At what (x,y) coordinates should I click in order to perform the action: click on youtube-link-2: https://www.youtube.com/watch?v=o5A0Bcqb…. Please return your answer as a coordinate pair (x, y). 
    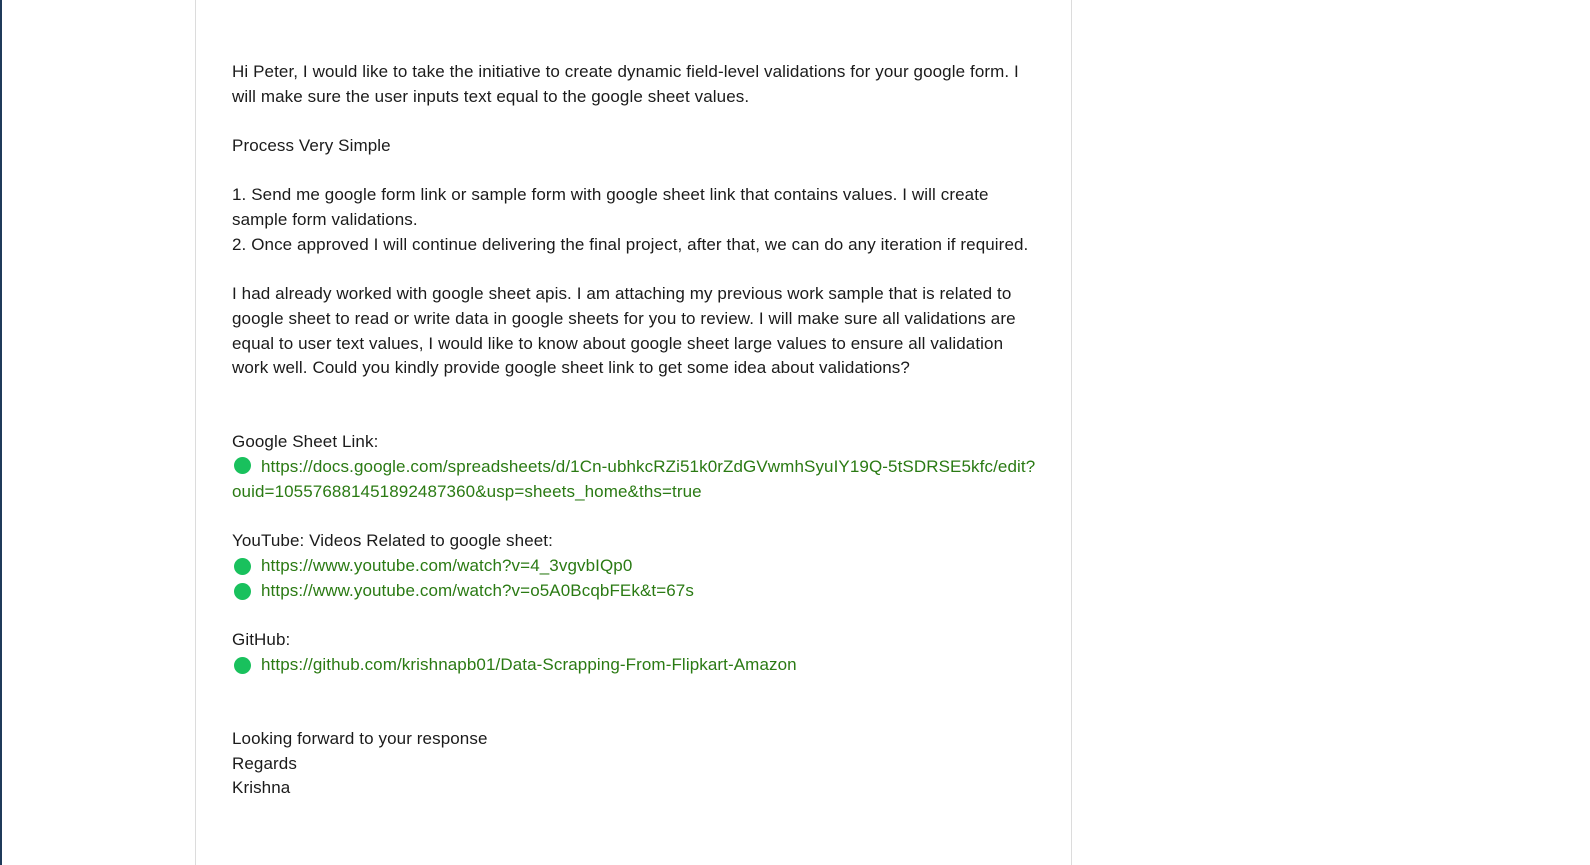
    Looking at the image, I should click on (477, 591).